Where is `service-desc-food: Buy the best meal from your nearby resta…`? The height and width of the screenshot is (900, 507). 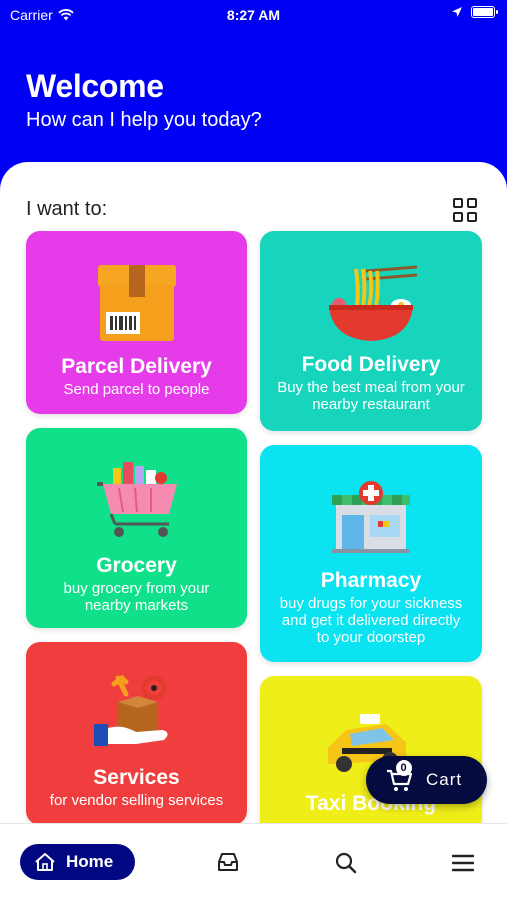 service-desc-food: Buy the best meal from your nearby resta… is located at coordinates (371, 396).